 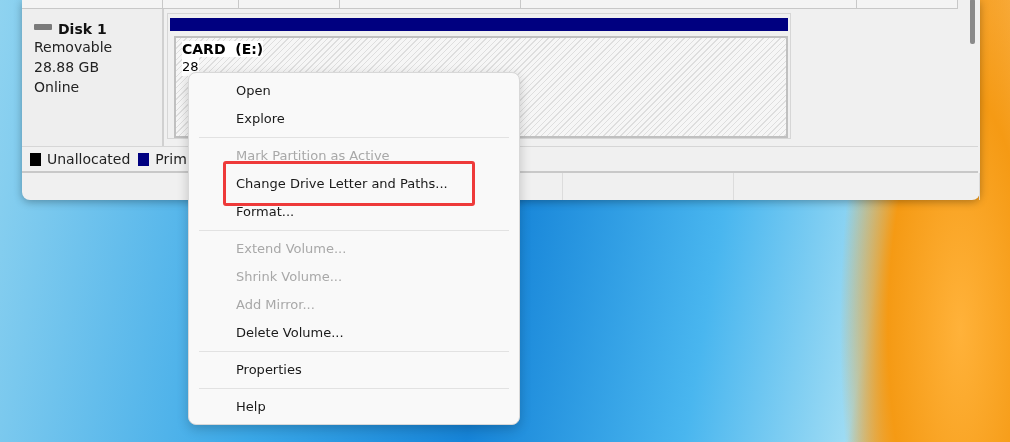 What do you see at coordinates (354, 119) in the screenshot?
I see `menu-item: Explore` at bounding box center [354, 119].